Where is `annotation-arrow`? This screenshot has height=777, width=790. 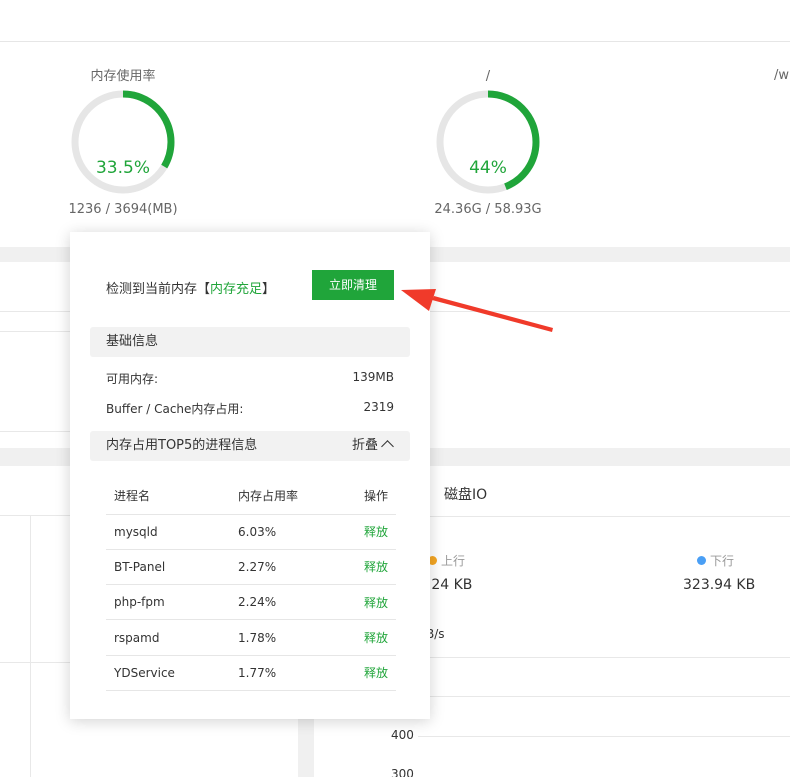 annotation-arrow is located at coordinates (477, 310).